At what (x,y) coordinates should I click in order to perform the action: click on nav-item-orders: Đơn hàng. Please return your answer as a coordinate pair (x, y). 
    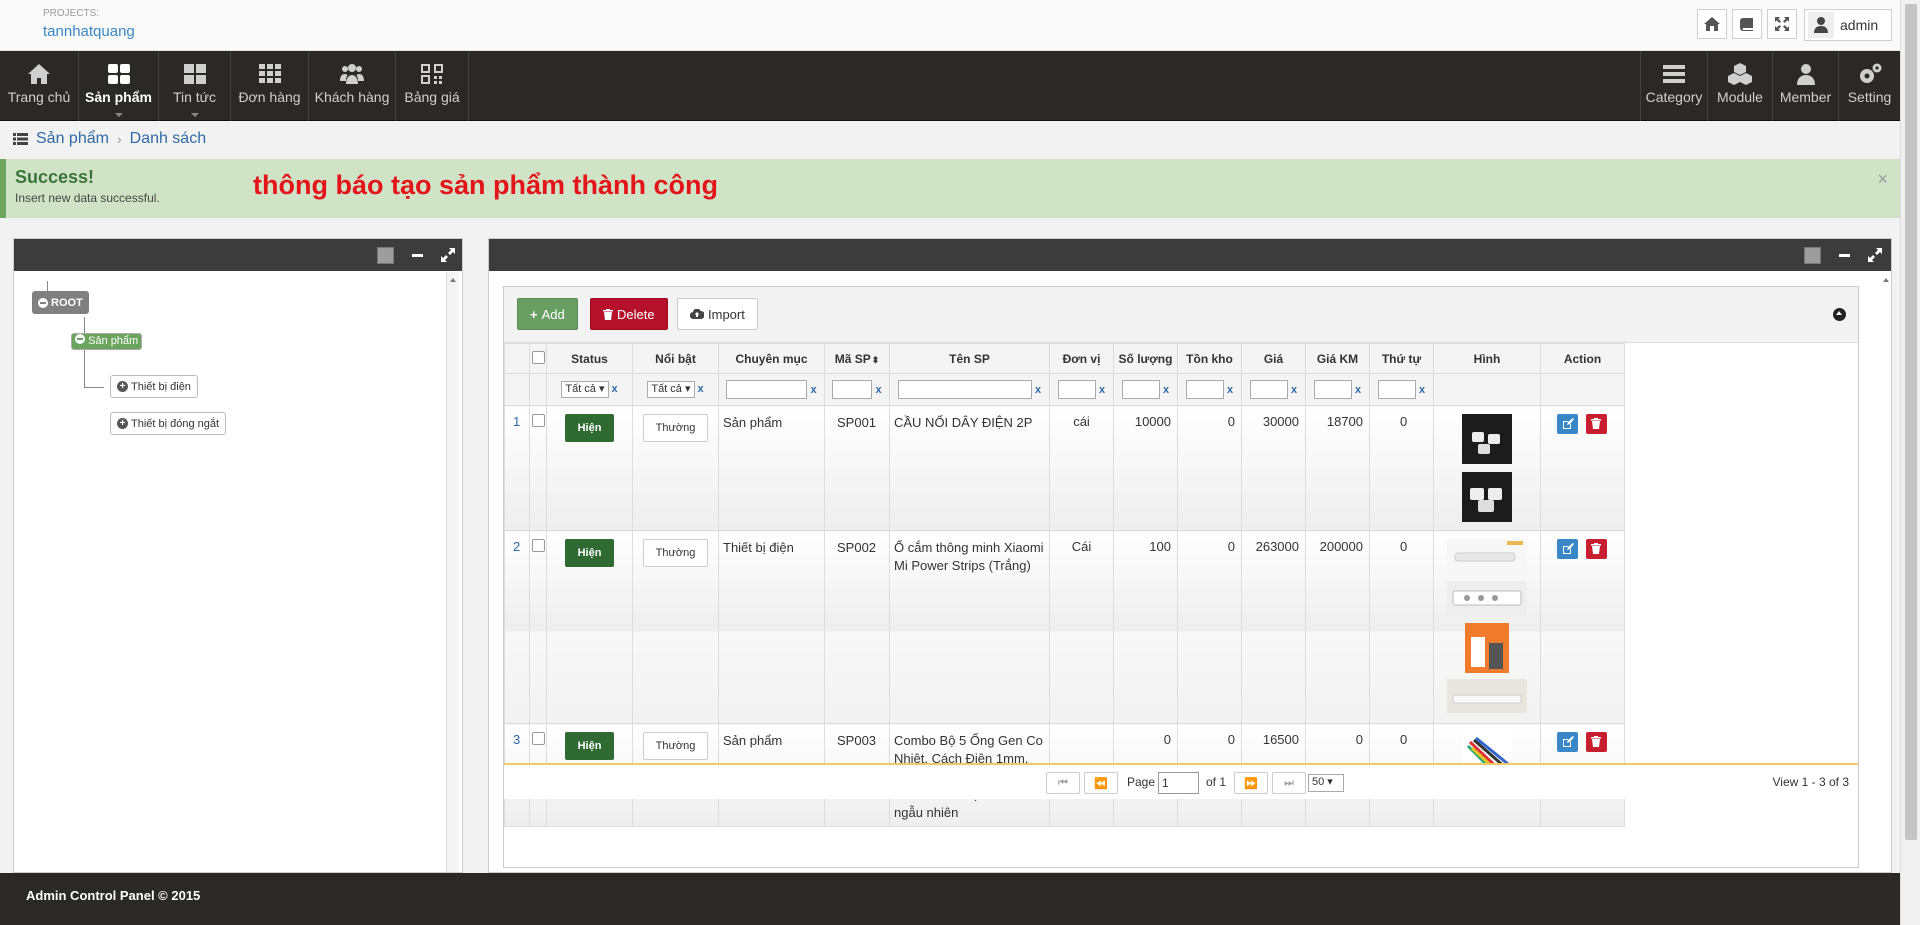
    Looking at the image, I should click on (270, 86).